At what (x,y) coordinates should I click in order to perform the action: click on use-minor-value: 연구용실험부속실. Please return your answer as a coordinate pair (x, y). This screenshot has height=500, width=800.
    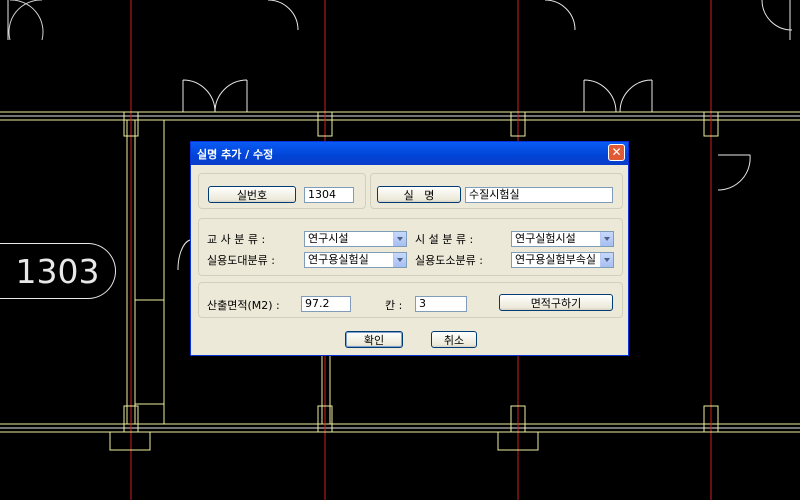
    Looking at the image, I should click on (555, 259).